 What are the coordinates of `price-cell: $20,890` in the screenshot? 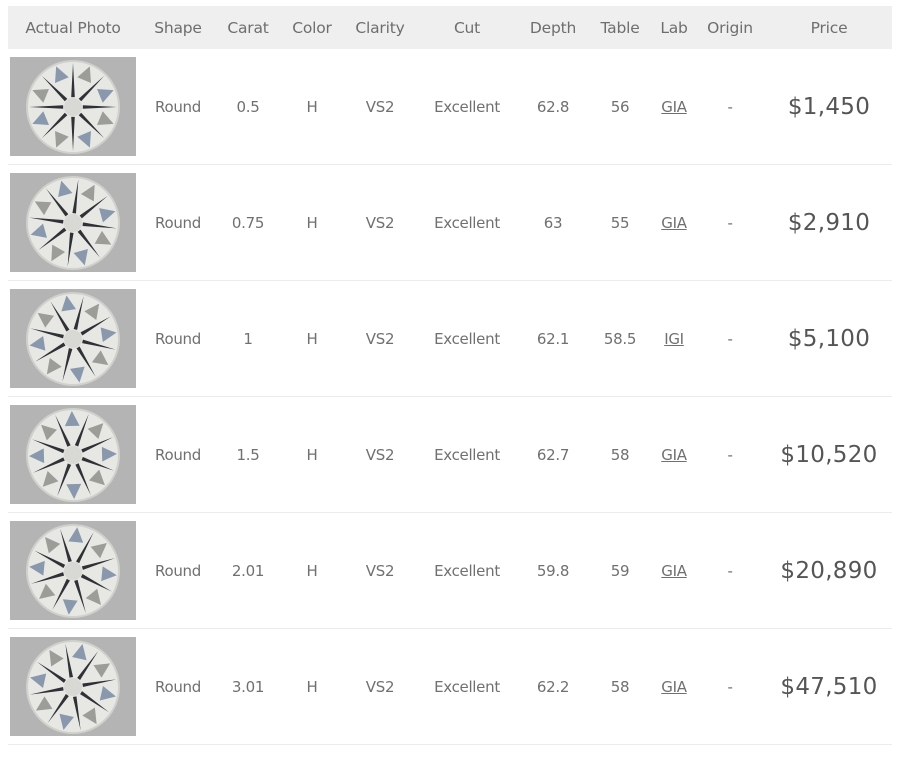 It's located at (829, 570).